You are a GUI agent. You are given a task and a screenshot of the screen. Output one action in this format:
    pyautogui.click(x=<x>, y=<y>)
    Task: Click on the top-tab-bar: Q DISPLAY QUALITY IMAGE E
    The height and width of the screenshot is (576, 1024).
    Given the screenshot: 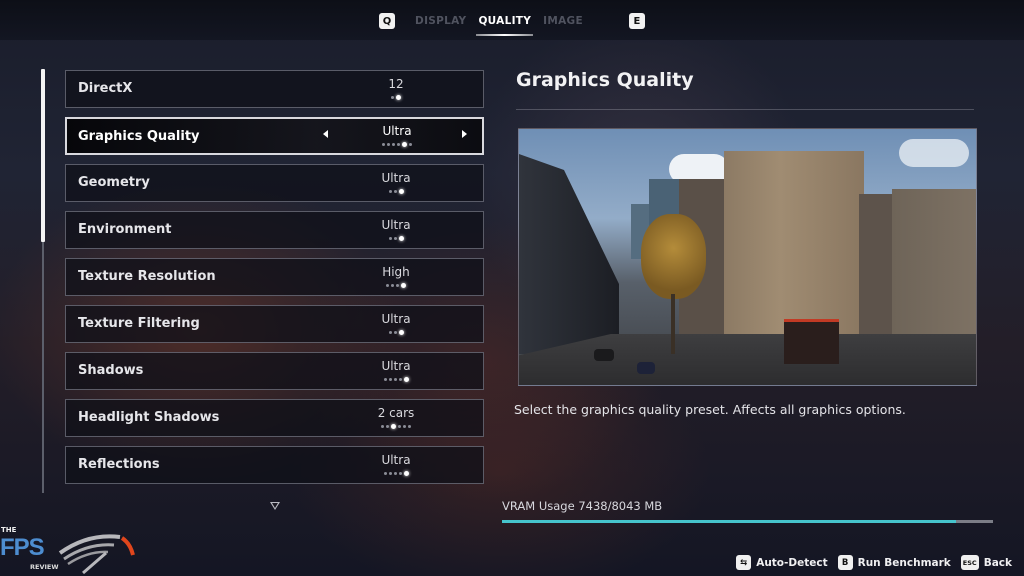 What is the action you would take?
    pyautogui.click(x=512, y=20)
    